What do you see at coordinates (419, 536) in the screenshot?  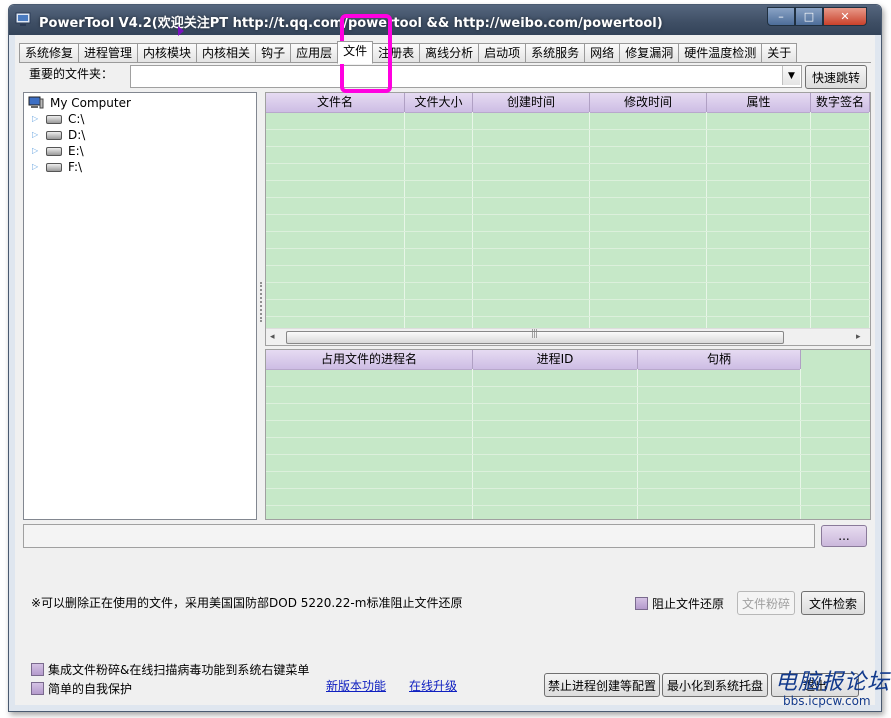 I see `path-field` at bounding box center [419, 536].